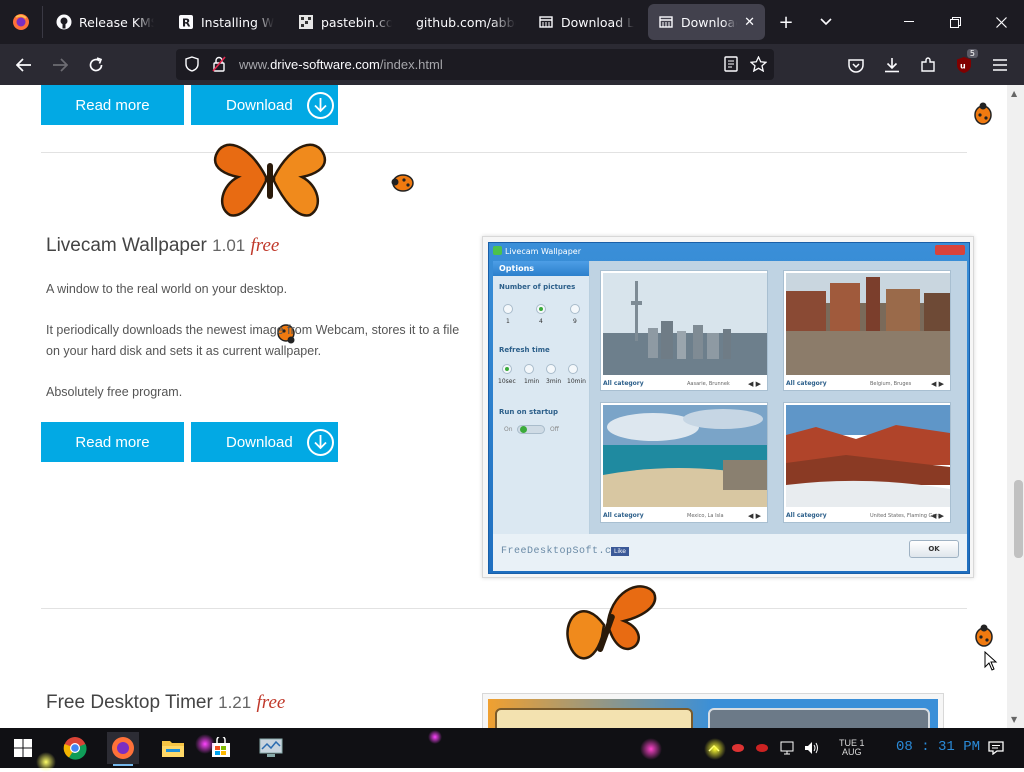 This screenshot has width=1024, height=772. What do you see at coordinates (891, 384) in the screenshot?
I see `picture-location: Belgium, Bruges` at bounding box center [891, 384].